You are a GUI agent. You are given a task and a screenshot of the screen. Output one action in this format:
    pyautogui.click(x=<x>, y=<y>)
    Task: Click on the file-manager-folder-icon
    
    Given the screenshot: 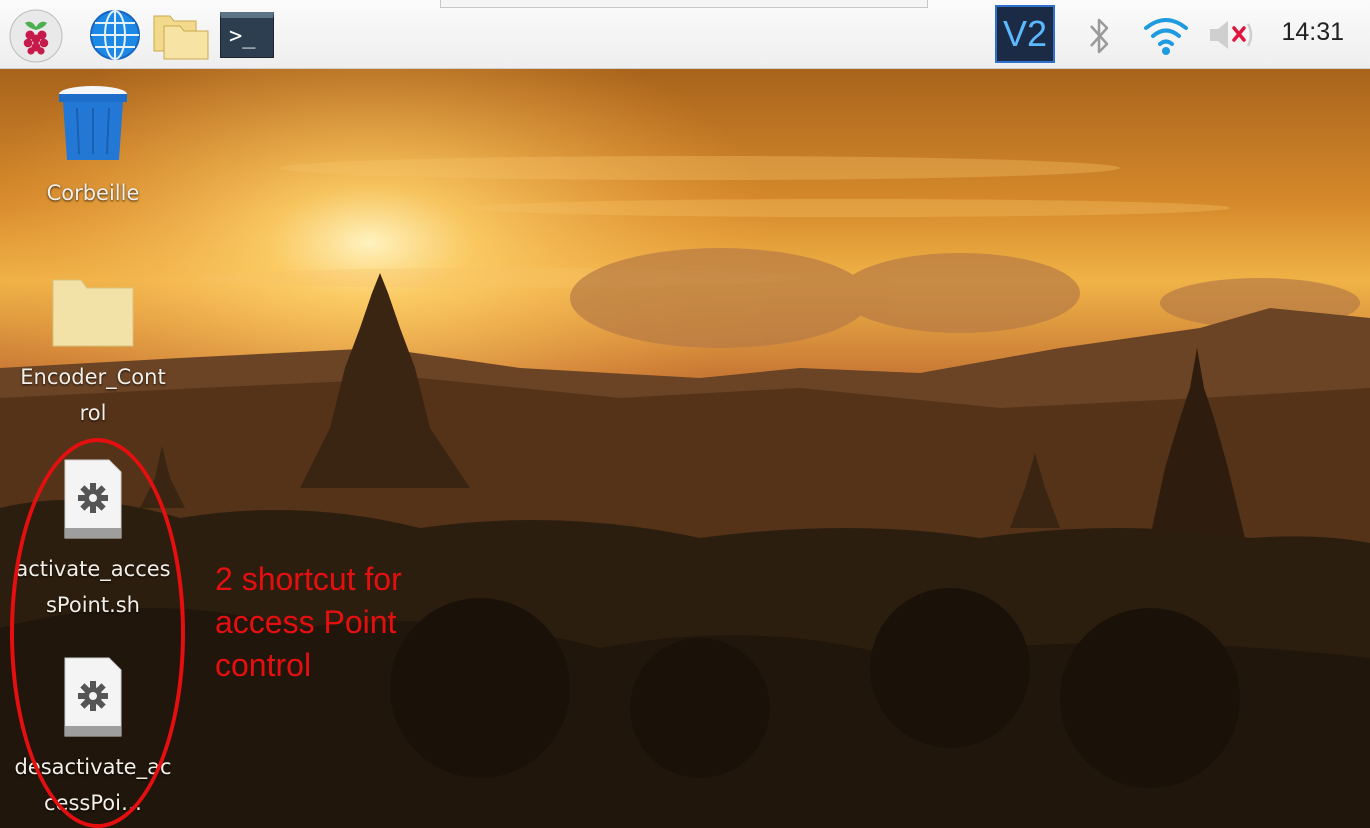 What is the action you would take?
    pyautogui.click(x=181, y=37)
    